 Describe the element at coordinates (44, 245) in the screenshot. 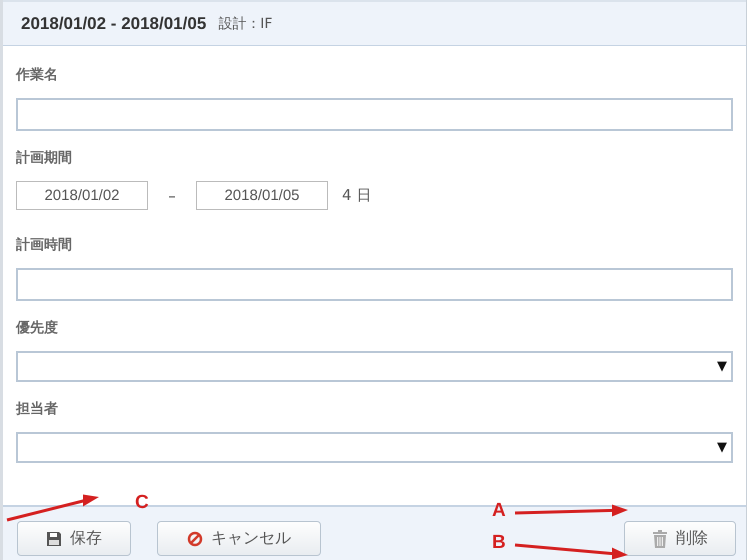

I see `field-label: 計画時間` at that location.